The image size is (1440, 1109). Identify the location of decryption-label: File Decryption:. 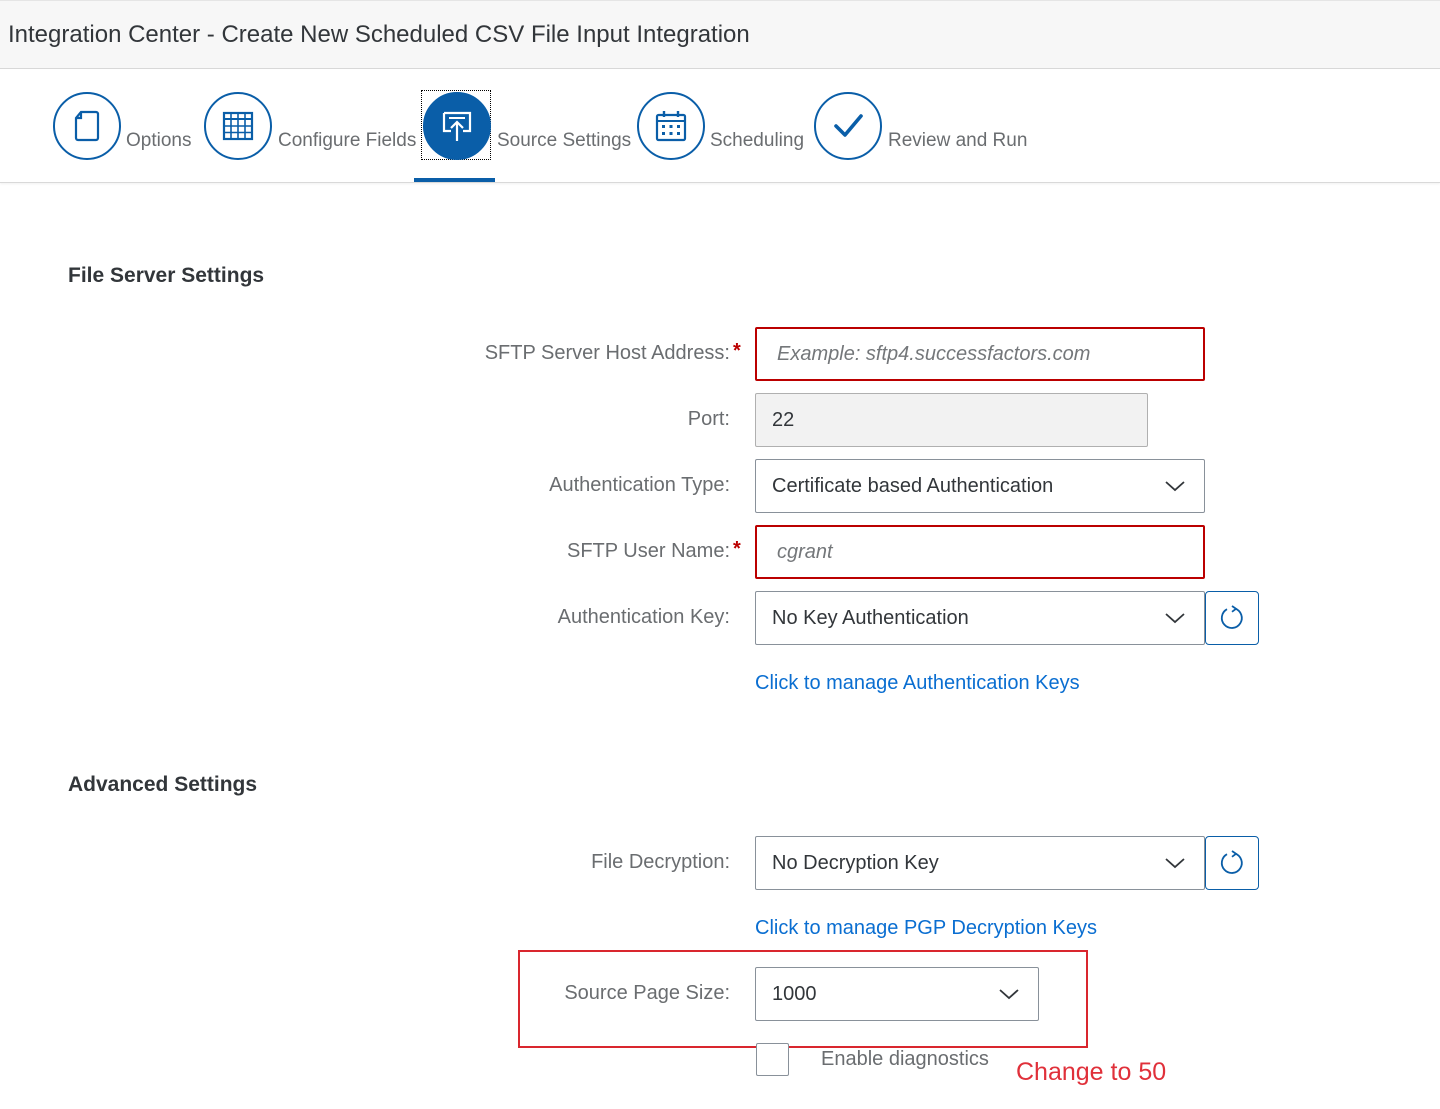
(660, 862).